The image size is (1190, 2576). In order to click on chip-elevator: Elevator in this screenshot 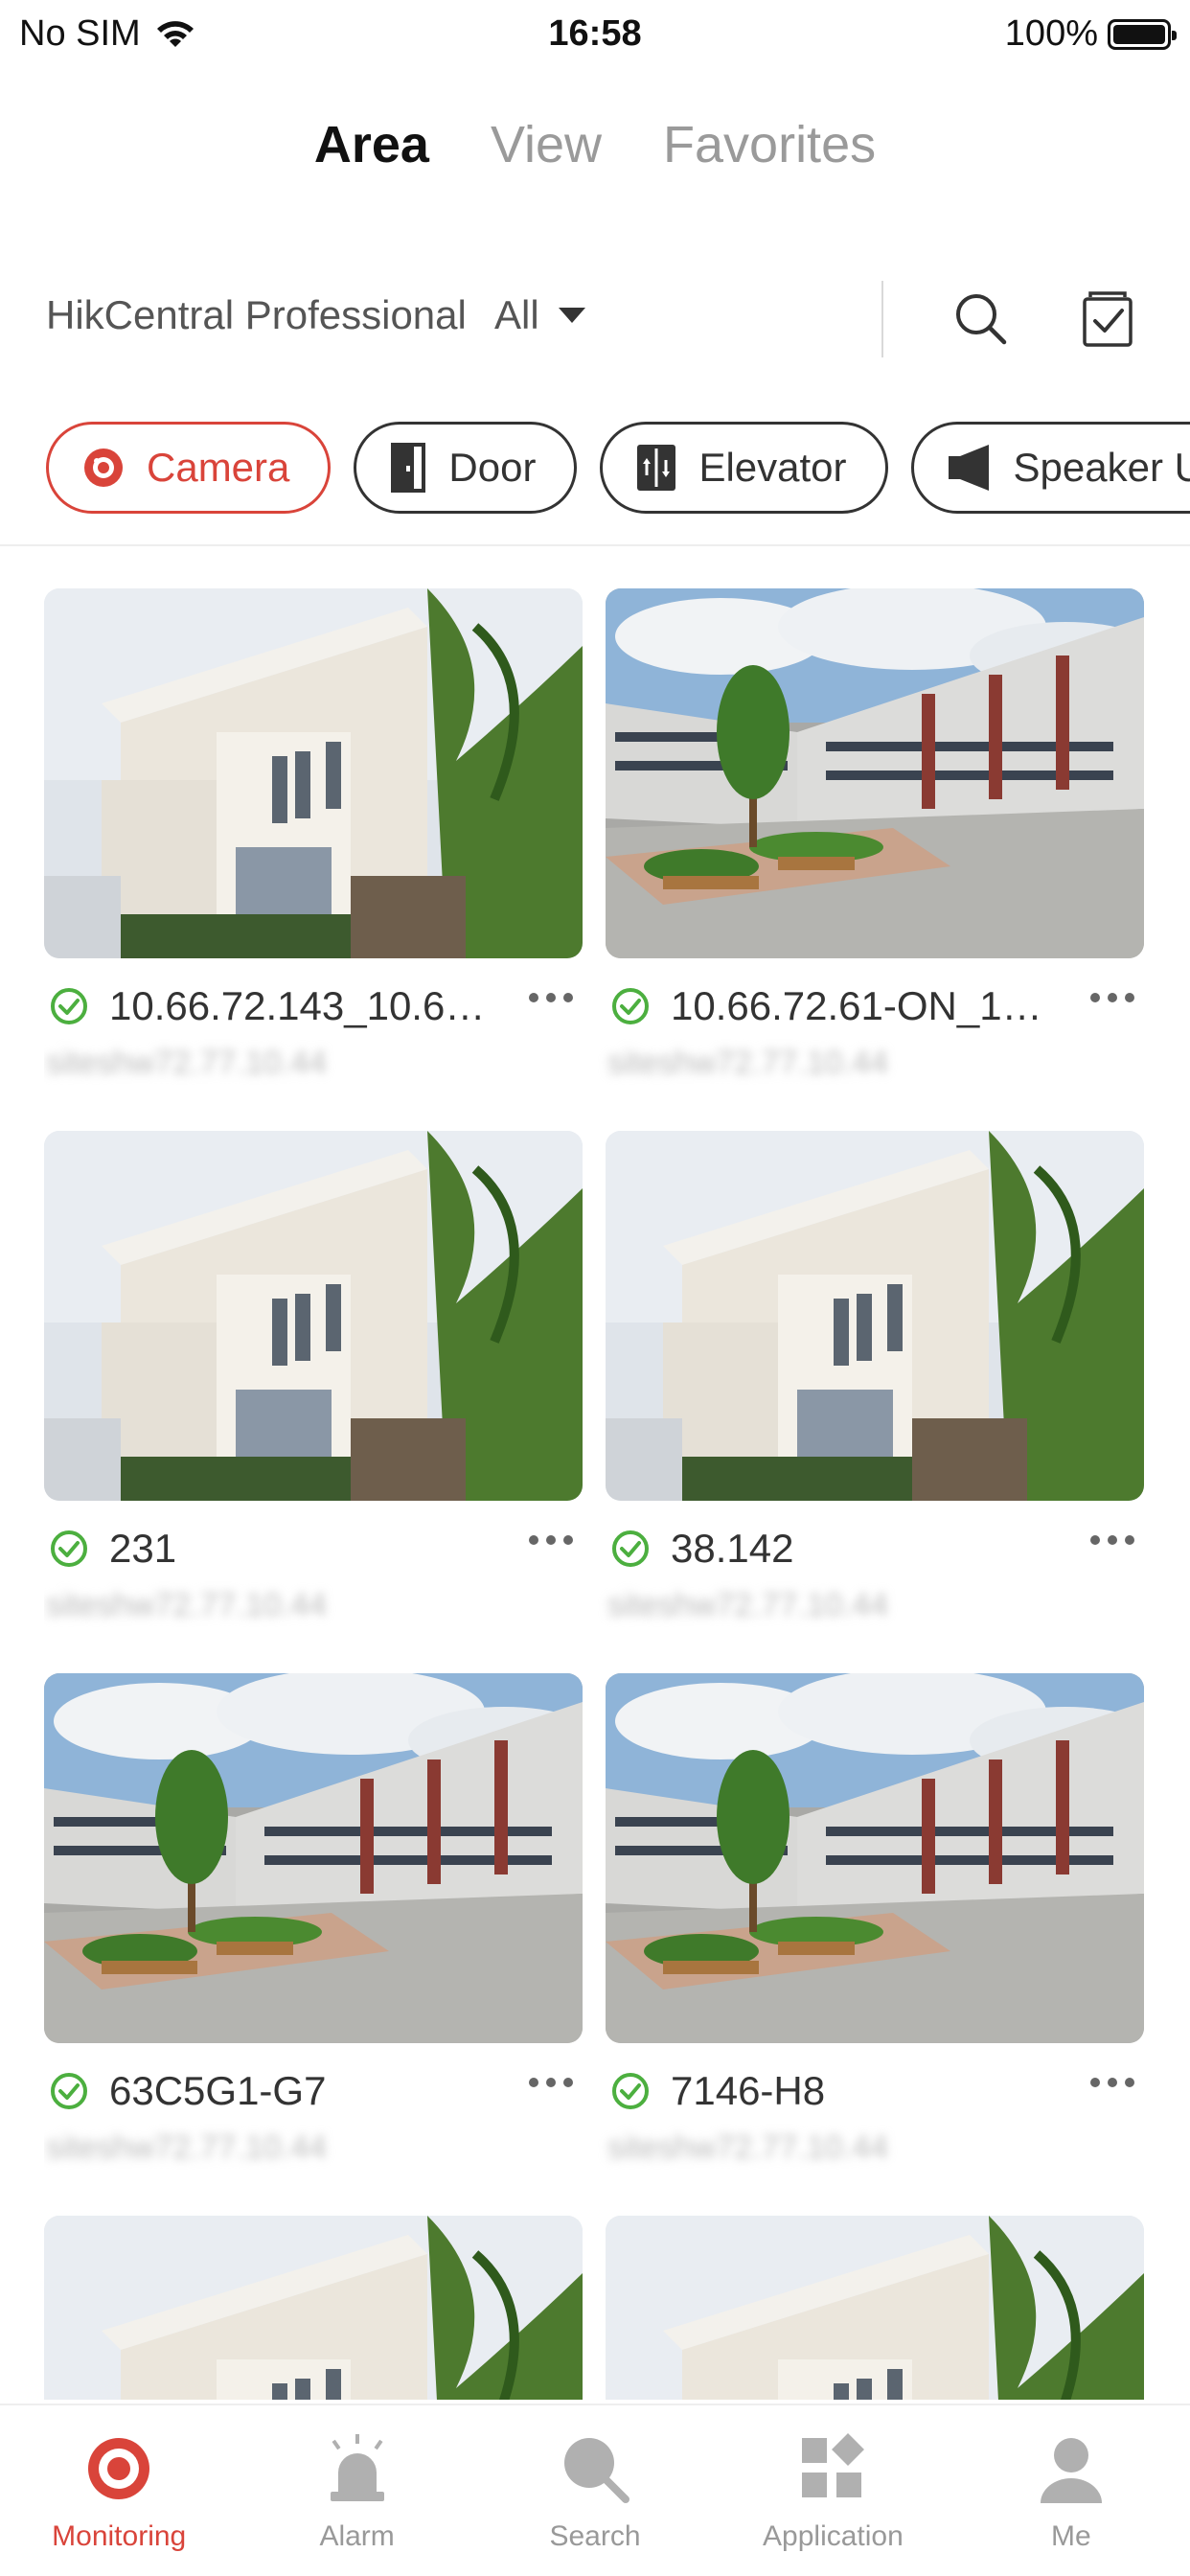, I will do `click(744, 468)`.